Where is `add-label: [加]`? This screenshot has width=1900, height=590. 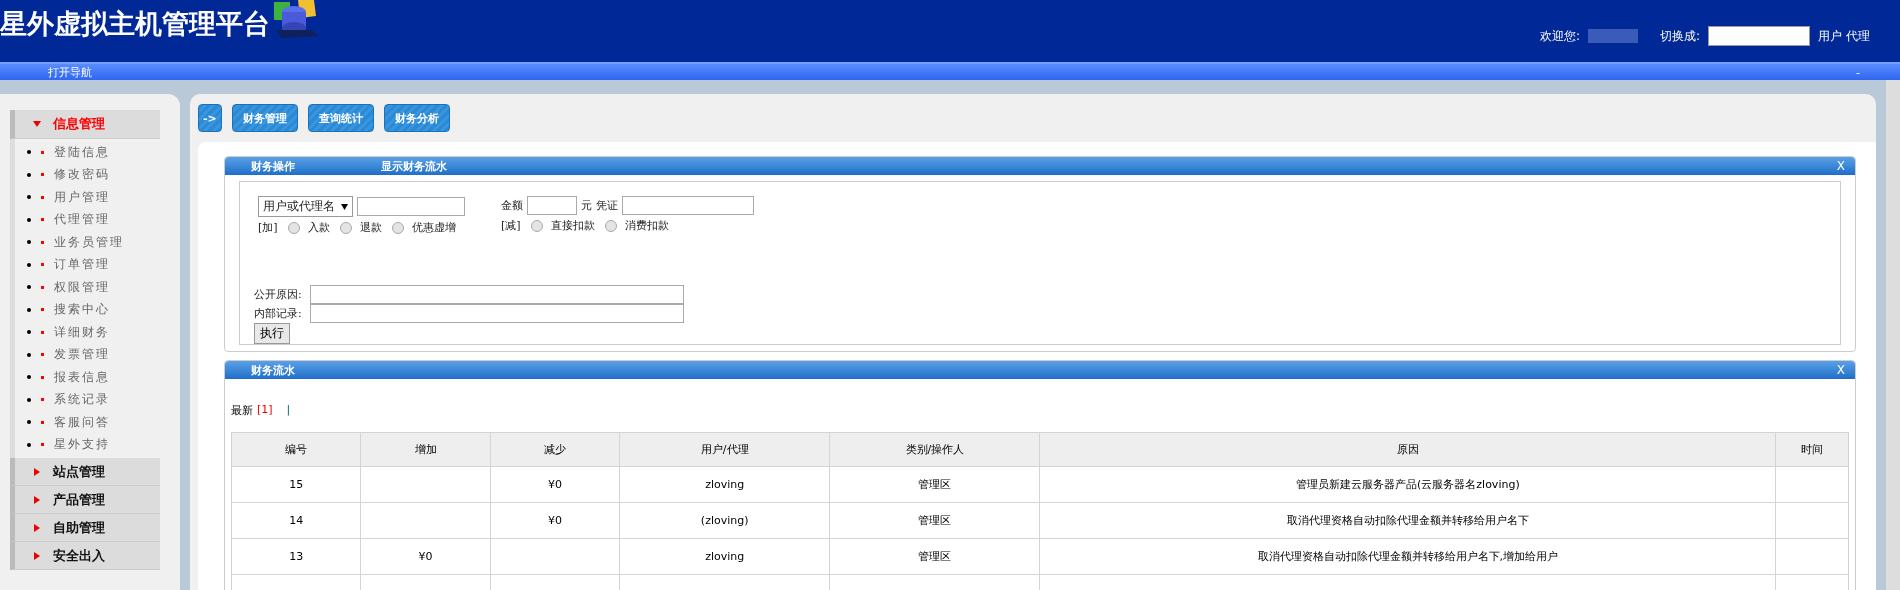
add-label: [加] is located at coordinates (268, 227).